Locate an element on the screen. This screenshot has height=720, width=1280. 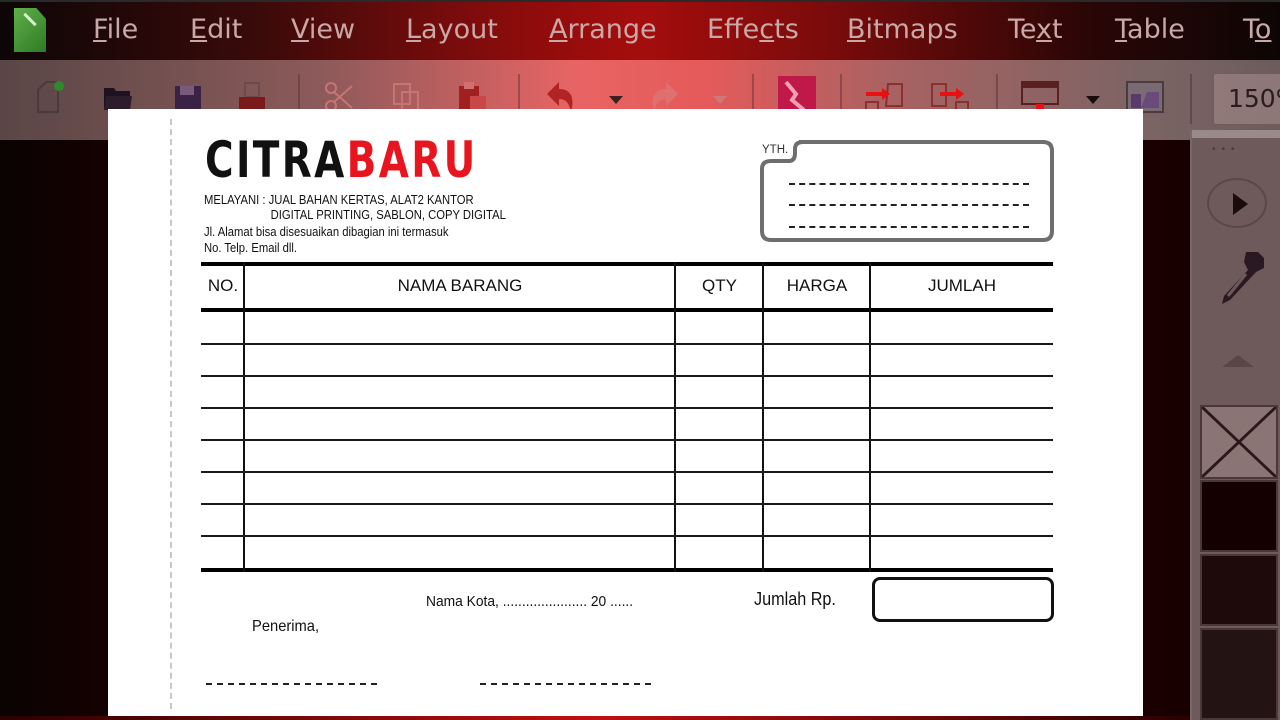
menu-arrange: Arrange is located at coordinates (603, 29).